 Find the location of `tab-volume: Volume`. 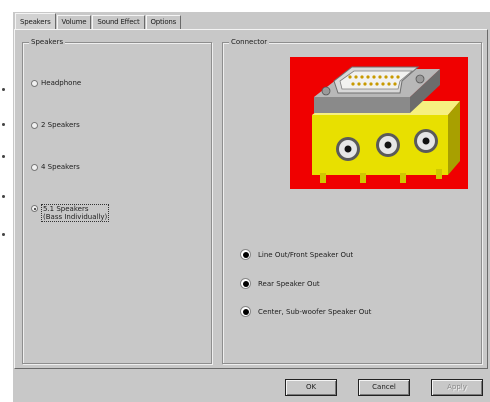

tab-volume: Volume is located at coordinates (74, 22).